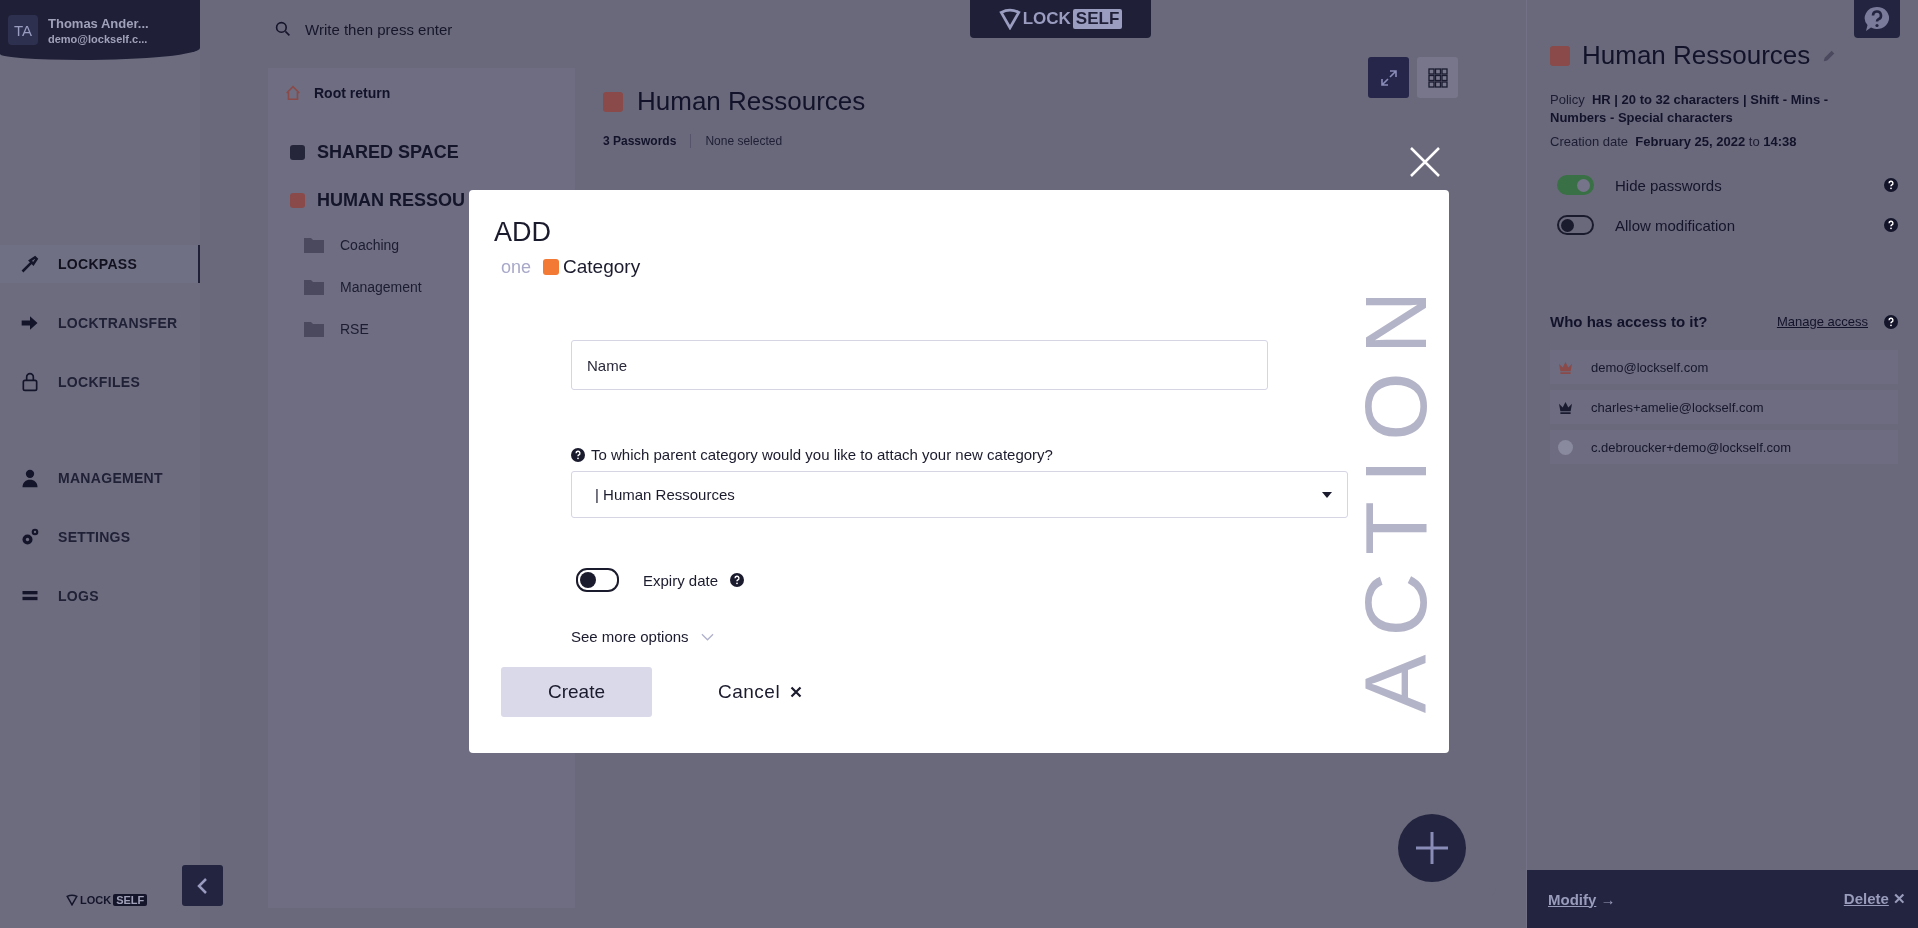 This screenshot has width=1918, height=928. What do you see at coordinates (744, 141) in the screenshot?
I see `selection-status: None selected` at bounding box center [744, 141].